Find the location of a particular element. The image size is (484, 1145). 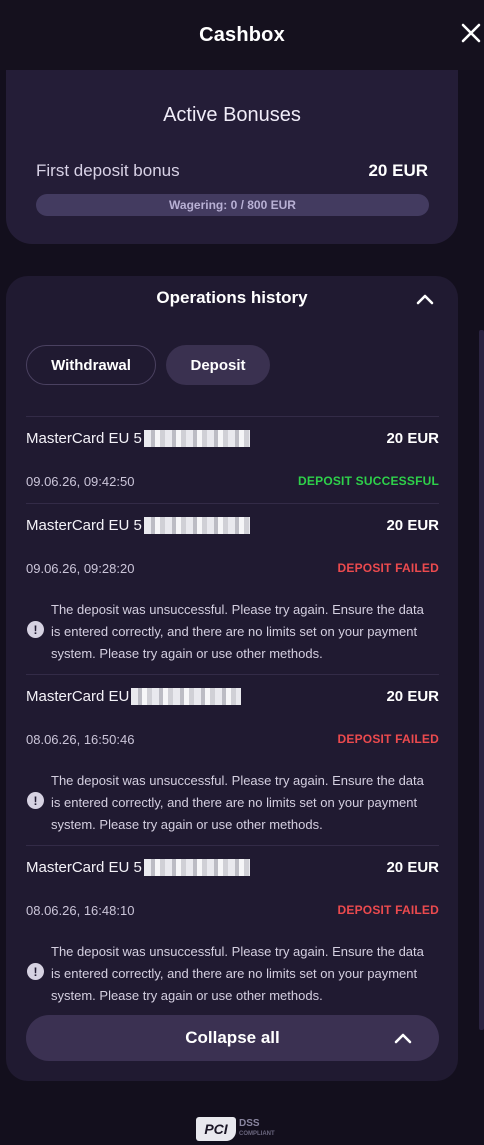

operation-date: 08.06.26, 16:48:10 is located at coordinates (80, 910).